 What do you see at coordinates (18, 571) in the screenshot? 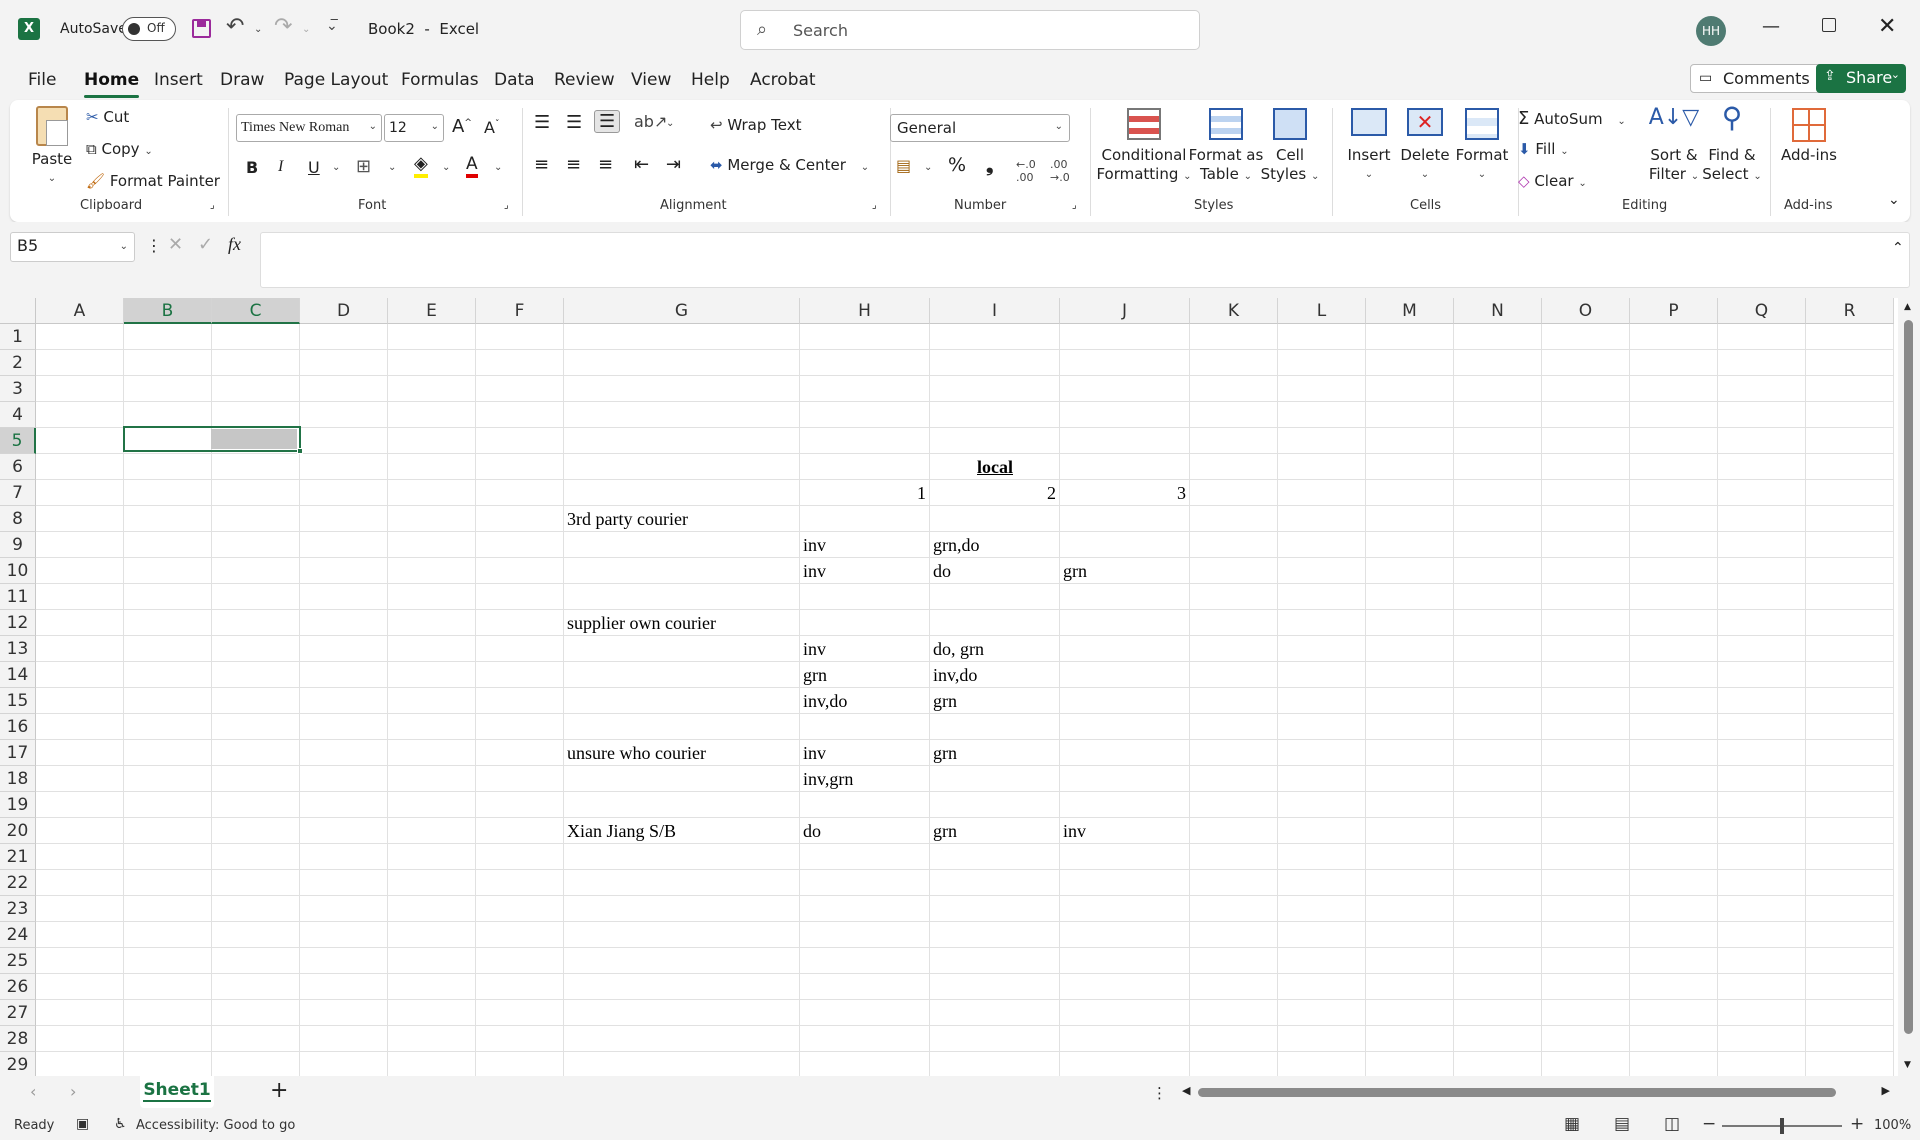
I see `row-header-10: 10` at bounding box center [18, 571].